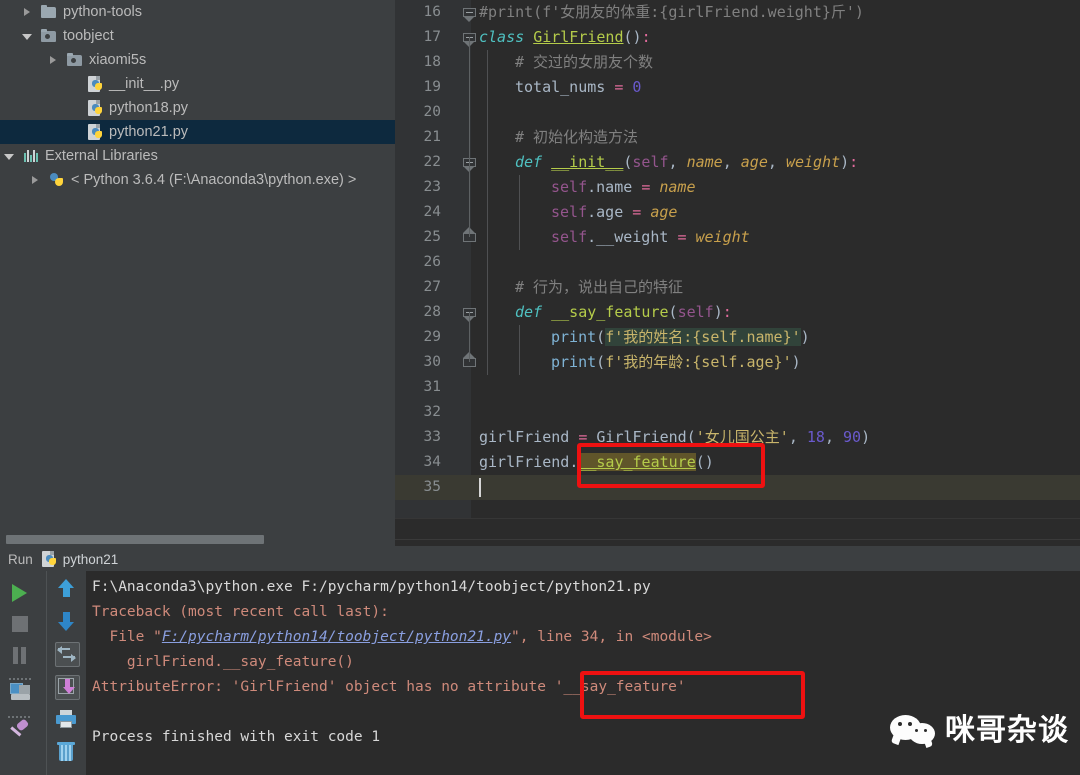 This screenshot has height=775, width=1080. I want to click on console-file-suffix: ", line 34, in <module>, so click(611, 637).